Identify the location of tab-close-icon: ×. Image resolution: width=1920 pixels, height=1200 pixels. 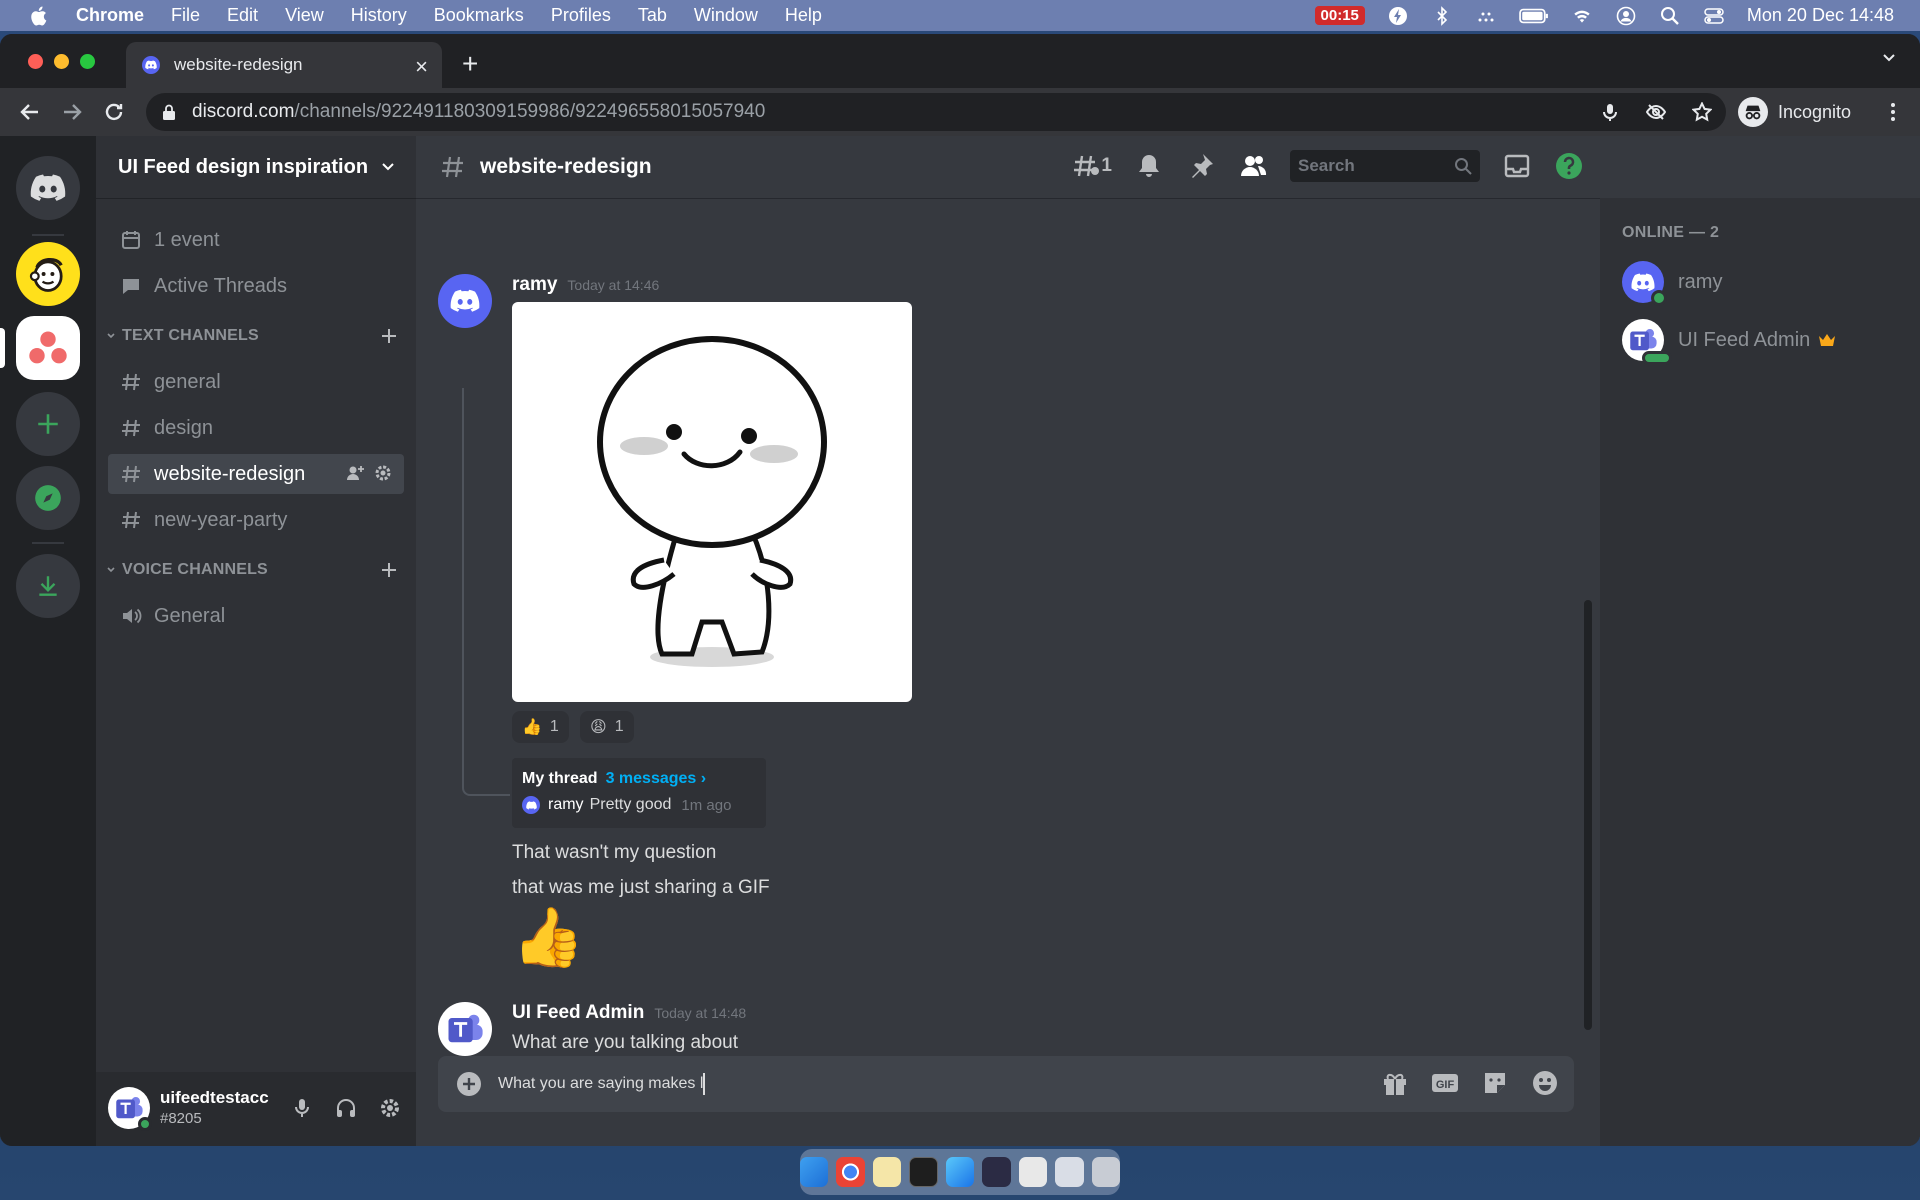
(421, 67).